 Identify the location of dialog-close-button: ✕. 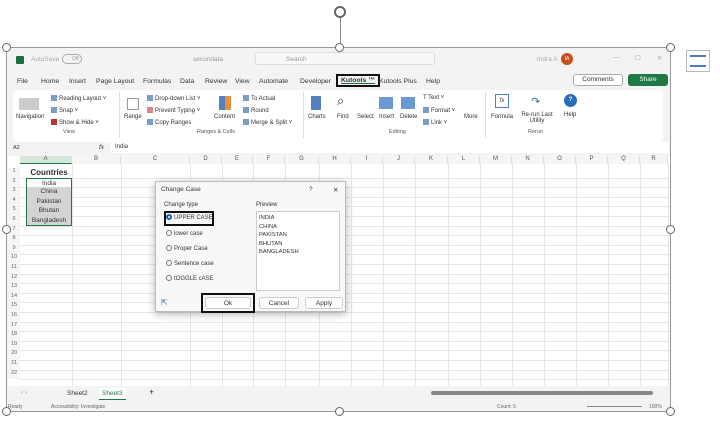
(335, 190).